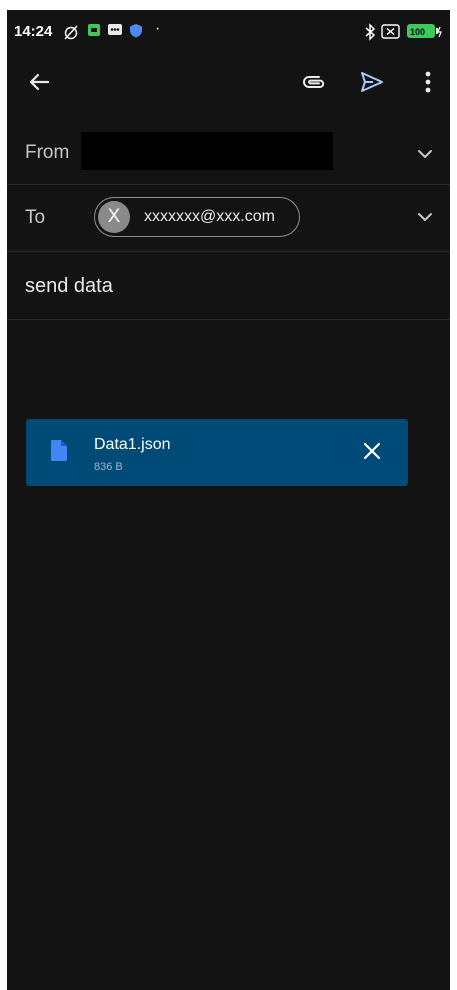 Image resolution: width=457 pixels, height=990 pixels. Describe the element at coordinates (71, 34) in the screenshot. I see `alarm-off-icon` at that location.